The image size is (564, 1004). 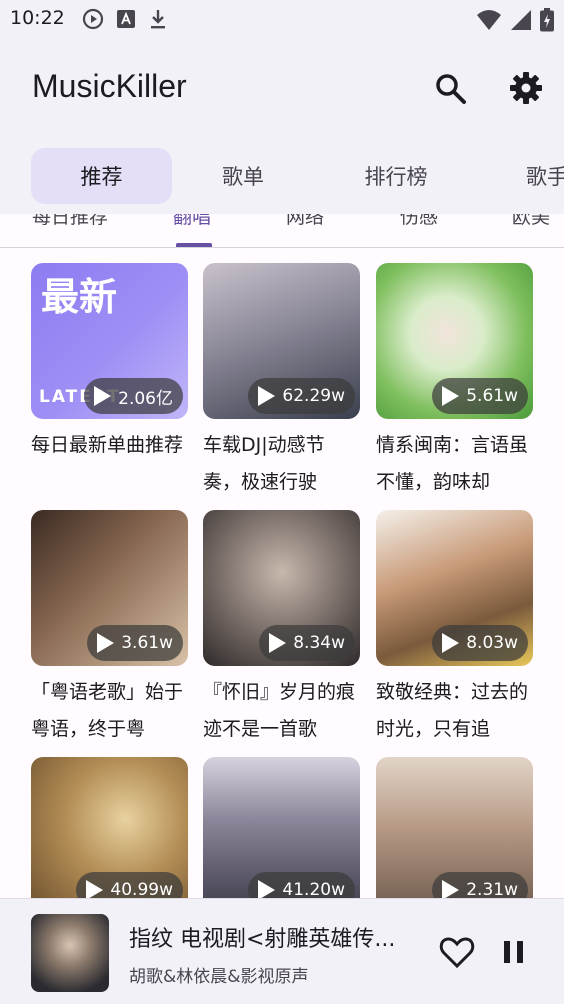 What do you see at coordinates (281, 341) in the screenshot?
I see `playlist-cover: 62.29w` at bounding box center [281, 341].